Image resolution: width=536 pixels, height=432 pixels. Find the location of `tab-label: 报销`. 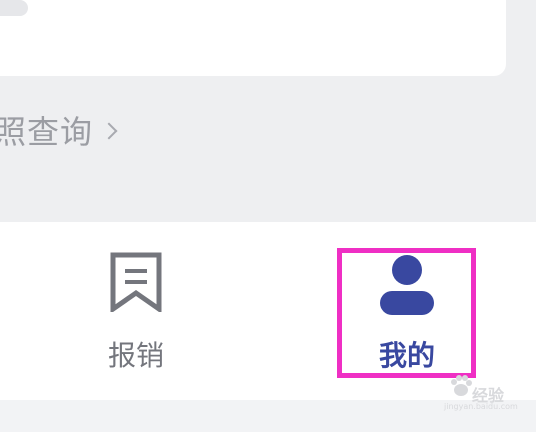

tab-label: 报销 is located at coordinates (135, 355).